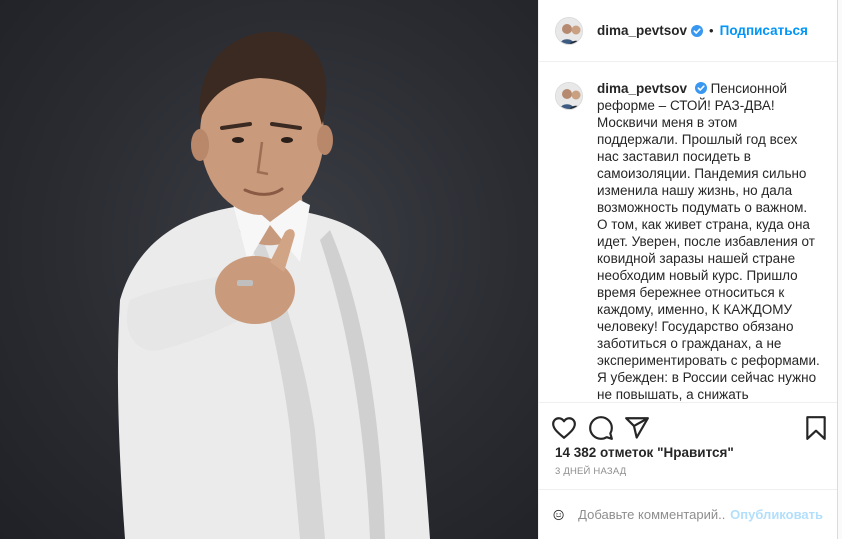 This screenshot has width=842, height=539. I want to click on author-username: dima_pevtsov, so click(642, 30).